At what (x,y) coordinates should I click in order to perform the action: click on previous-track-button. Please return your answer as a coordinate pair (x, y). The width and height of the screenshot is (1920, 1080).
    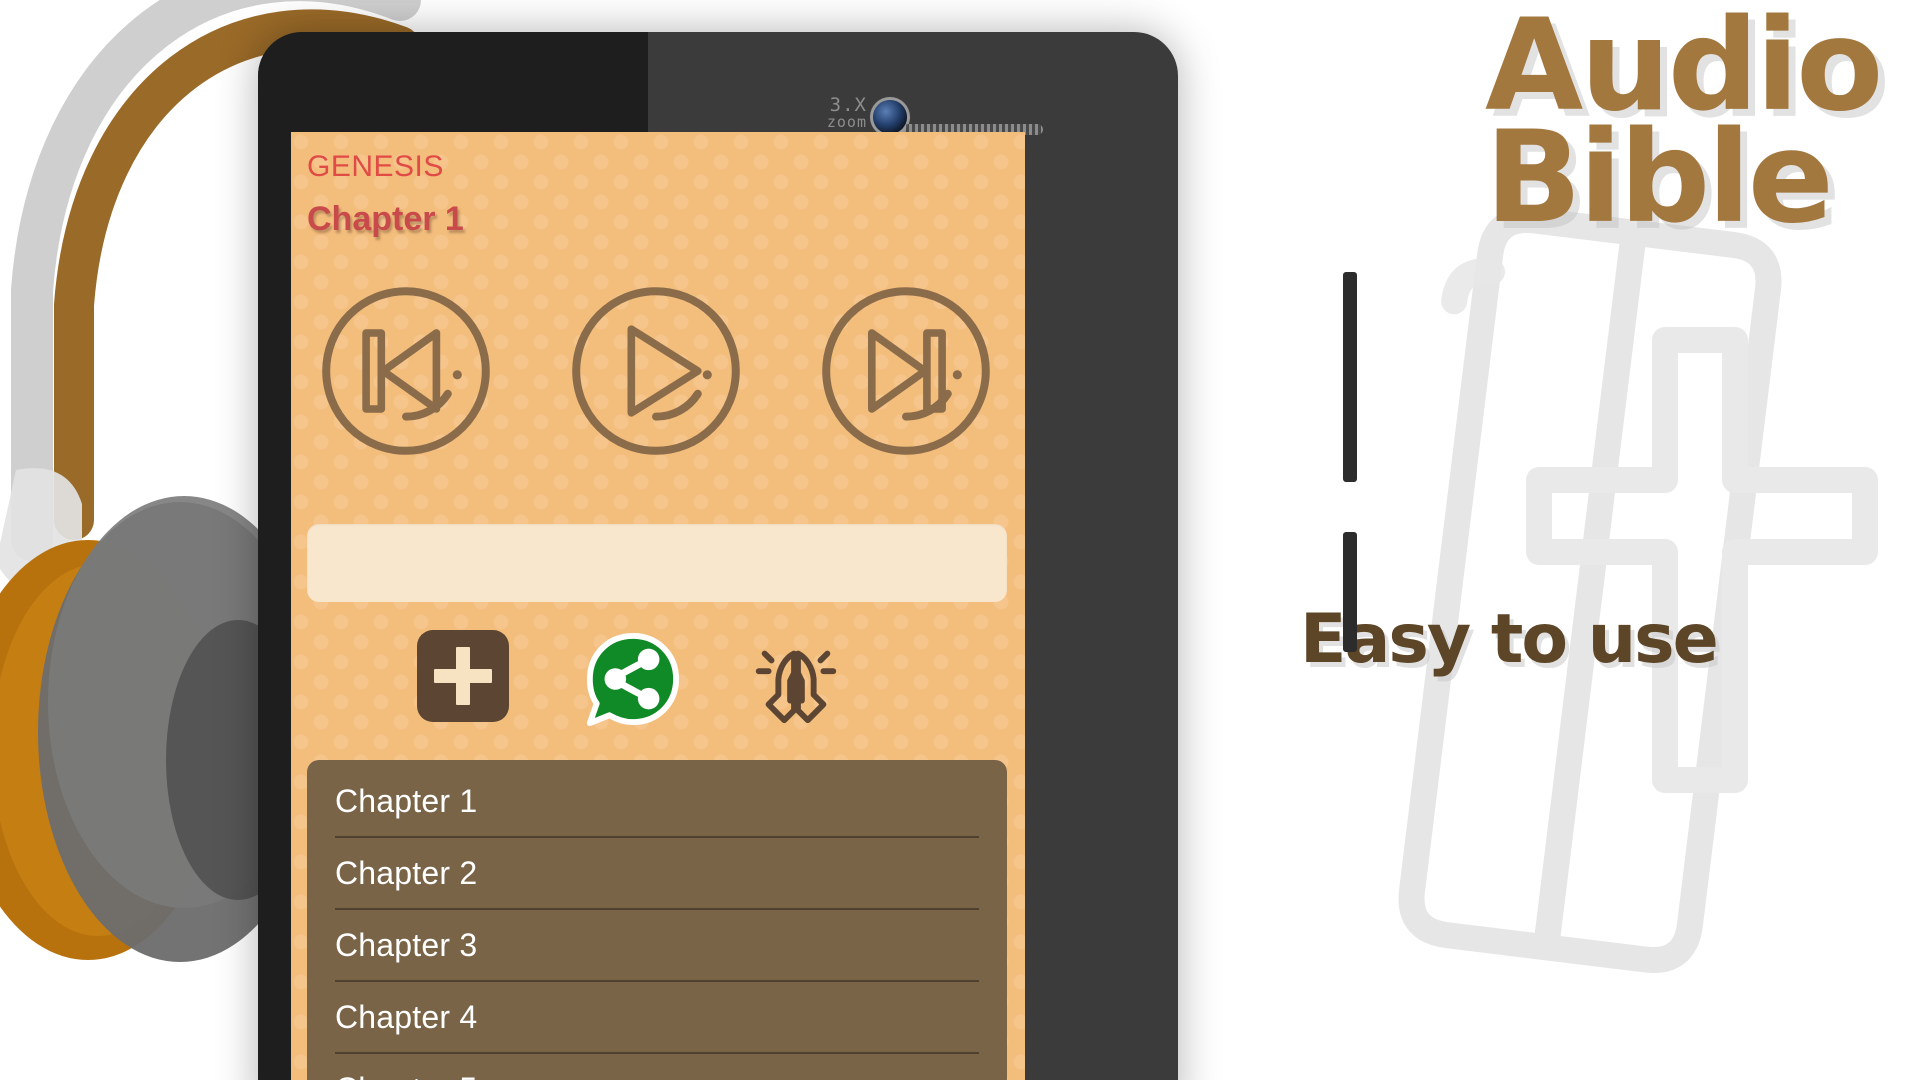
    Looking at the image, I should click on (406, 371).